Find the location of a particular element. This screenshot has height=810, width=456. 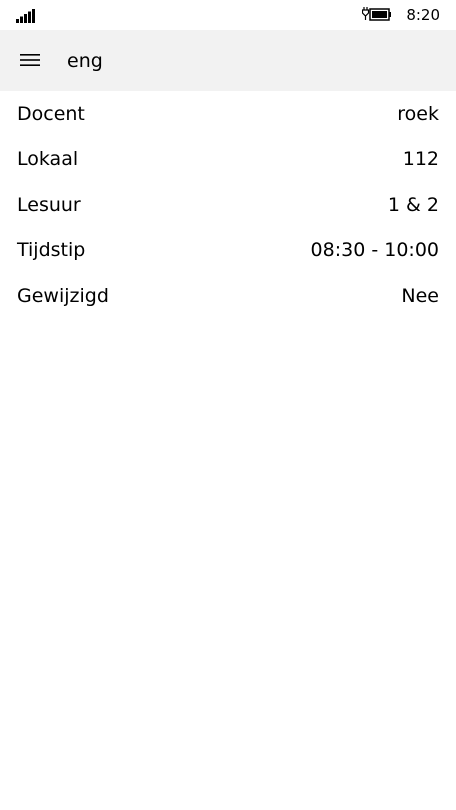

detail-row-tijdstip: Tijdstip 08:30 - 10:00 is located at coordinates (228, 251).